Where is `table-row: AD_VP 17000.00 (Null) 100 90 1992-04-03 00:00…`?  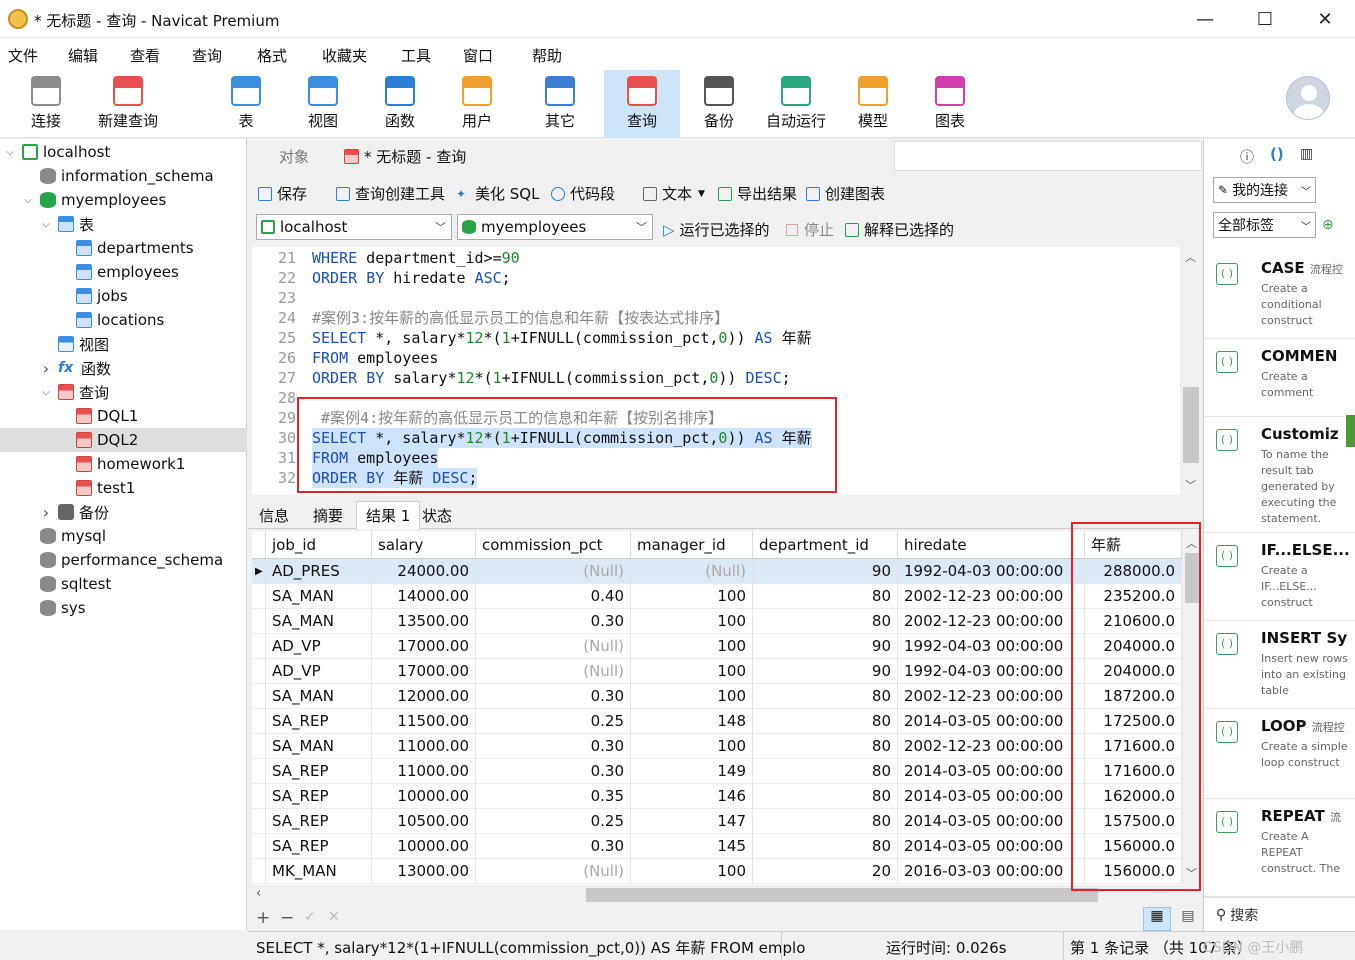 table-row: AD_VP 17000.00 (Null) 100 90 1992-04-03 00:00… is located at coordinates (717, 671).